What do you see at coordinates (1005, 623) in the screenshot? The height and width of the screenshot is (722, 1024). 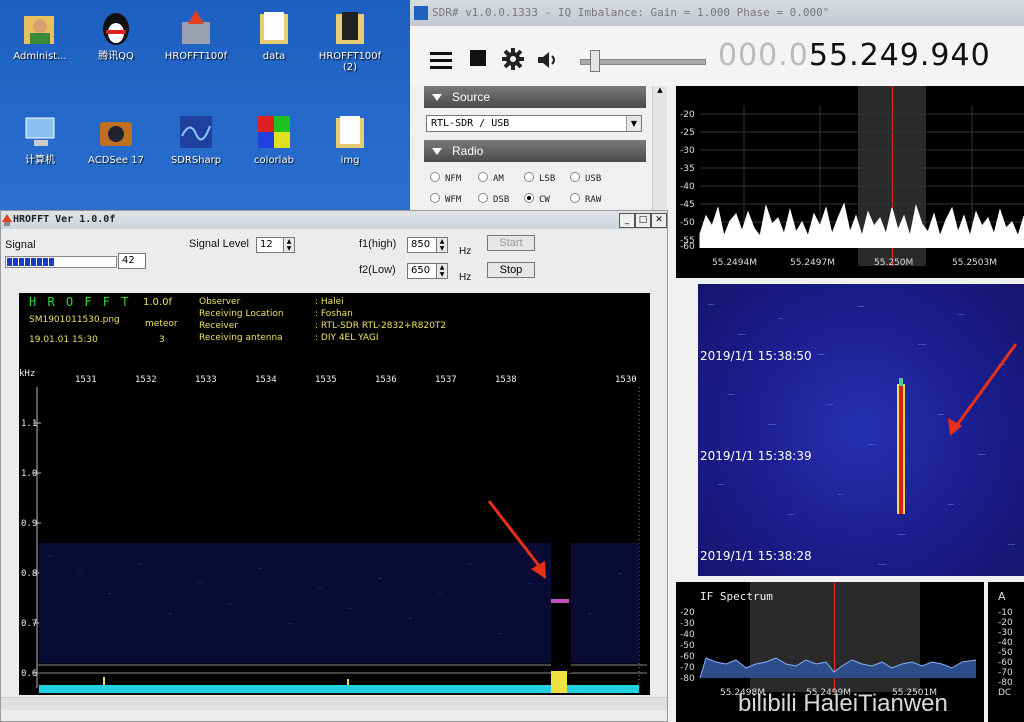 I see `audio-y-tick: -20` at bounding box center [1005, 623].